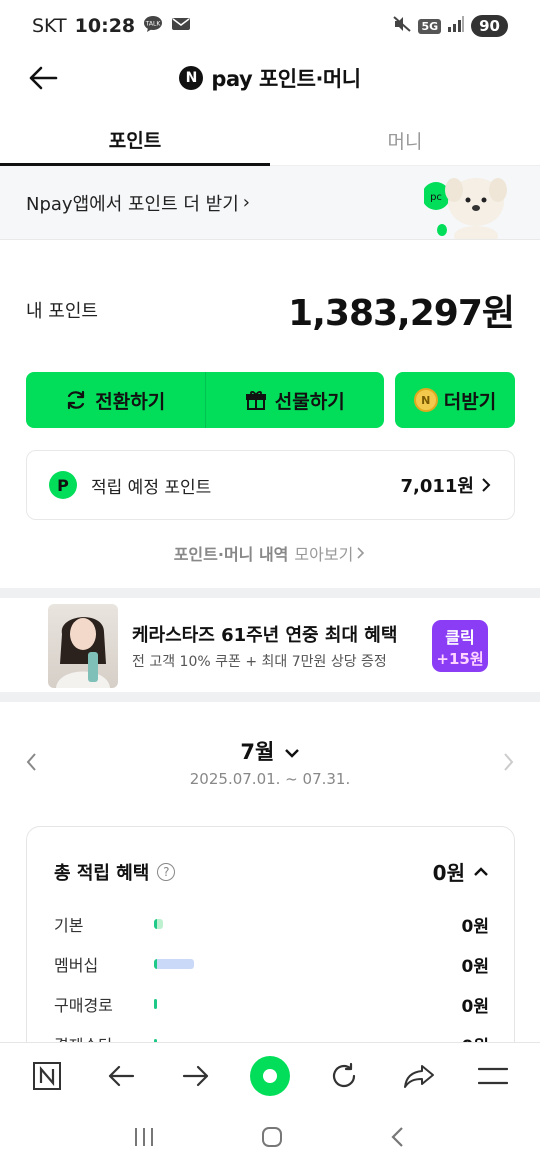  I want to click on home-icon, so click(272, 1137).